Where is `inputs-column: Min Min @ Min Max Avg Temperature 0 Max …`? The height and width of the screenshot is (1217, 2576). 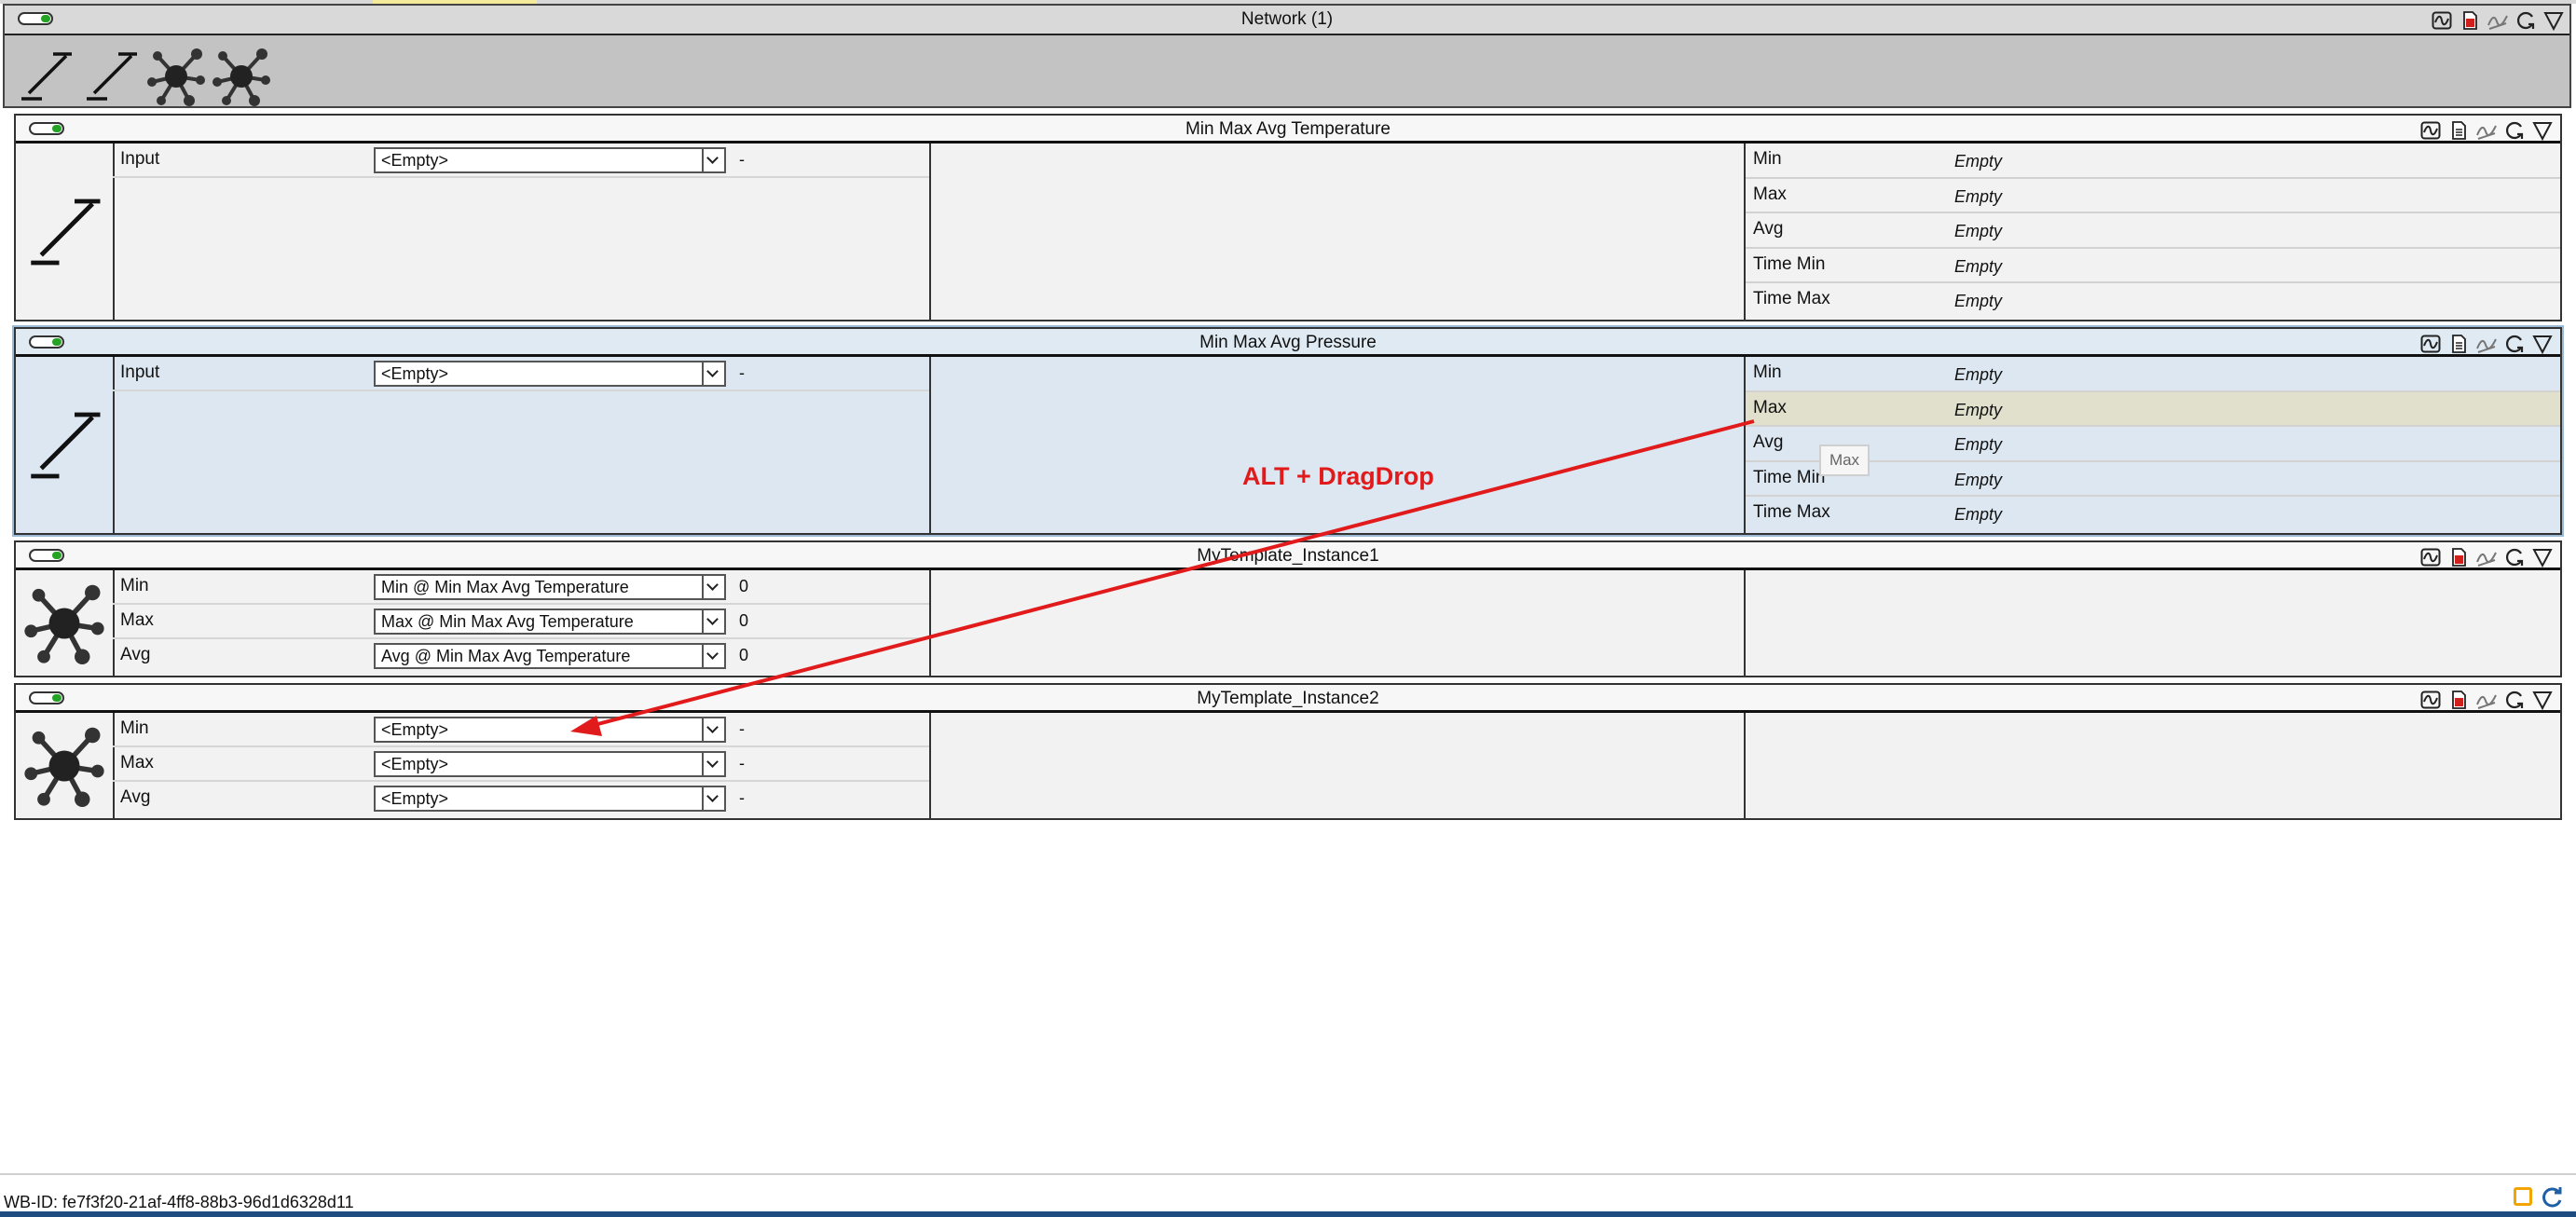
inputs-column: Min Min @ Min Max Avg Temperature 0 Max … is located at coordinates (522, 623).